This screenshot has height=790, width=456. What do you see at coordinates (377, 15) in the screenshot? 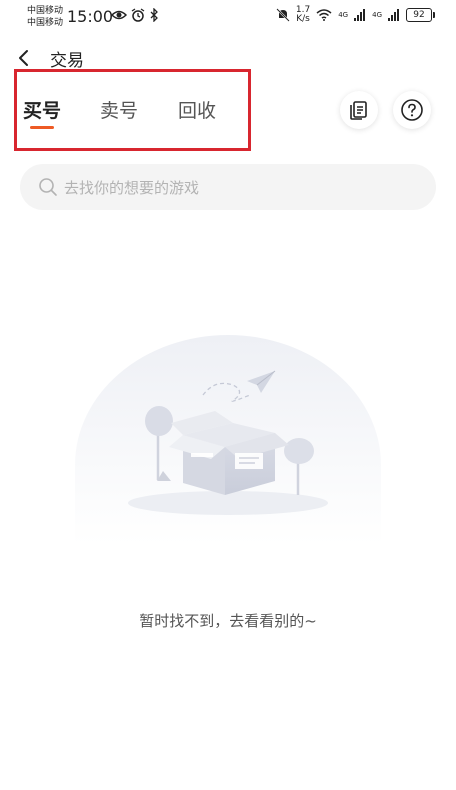
I see `network-type-2: 4G` at bounding box center [377, 15].